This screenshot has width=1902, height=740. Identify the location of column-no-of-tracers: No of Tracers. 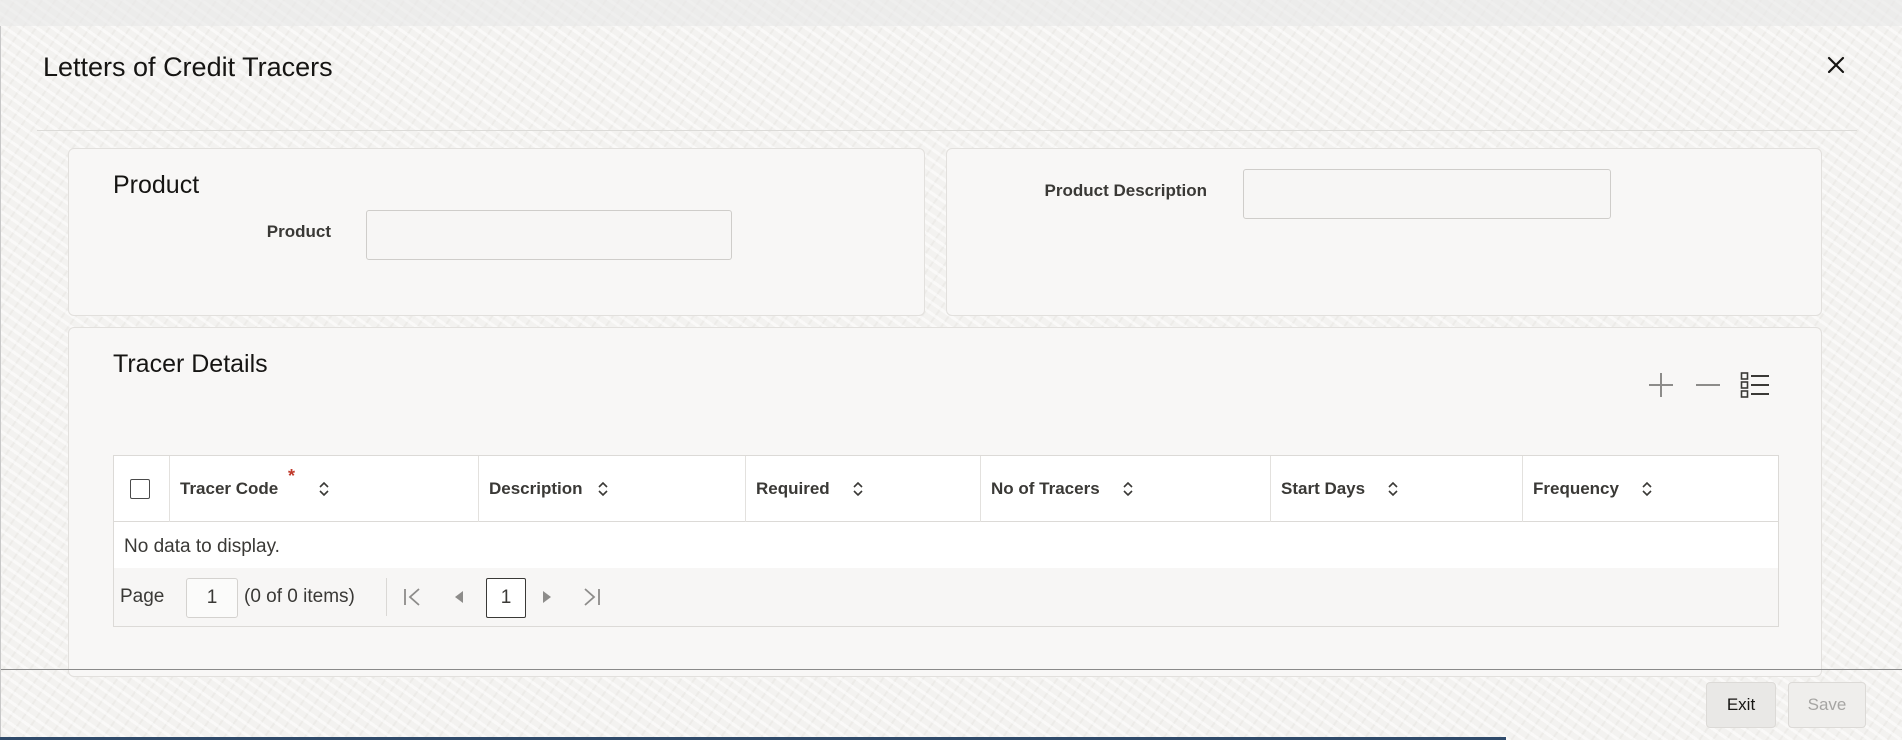
(1126, 489).